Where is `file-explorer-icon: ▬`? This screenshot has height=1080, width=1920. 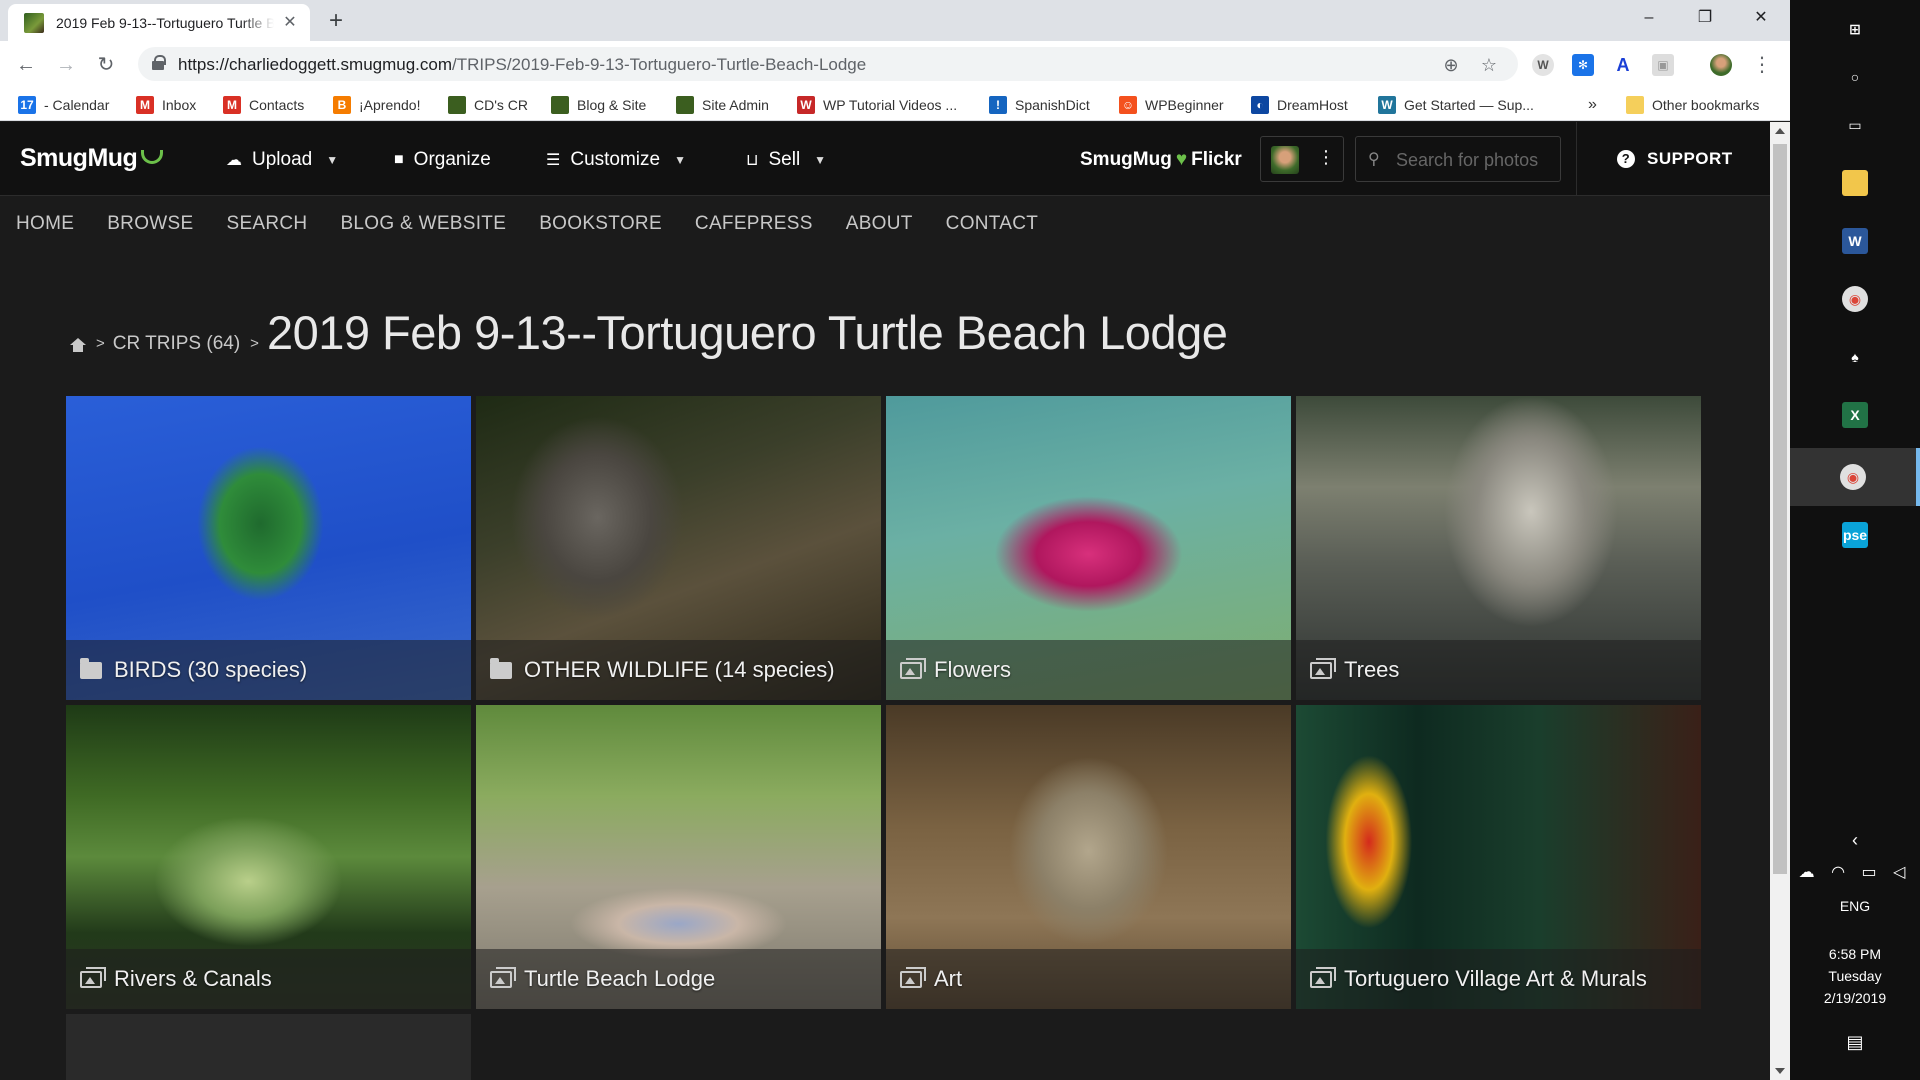
file-explorer-icon: ▬ is located at coordinates (1855, 183).